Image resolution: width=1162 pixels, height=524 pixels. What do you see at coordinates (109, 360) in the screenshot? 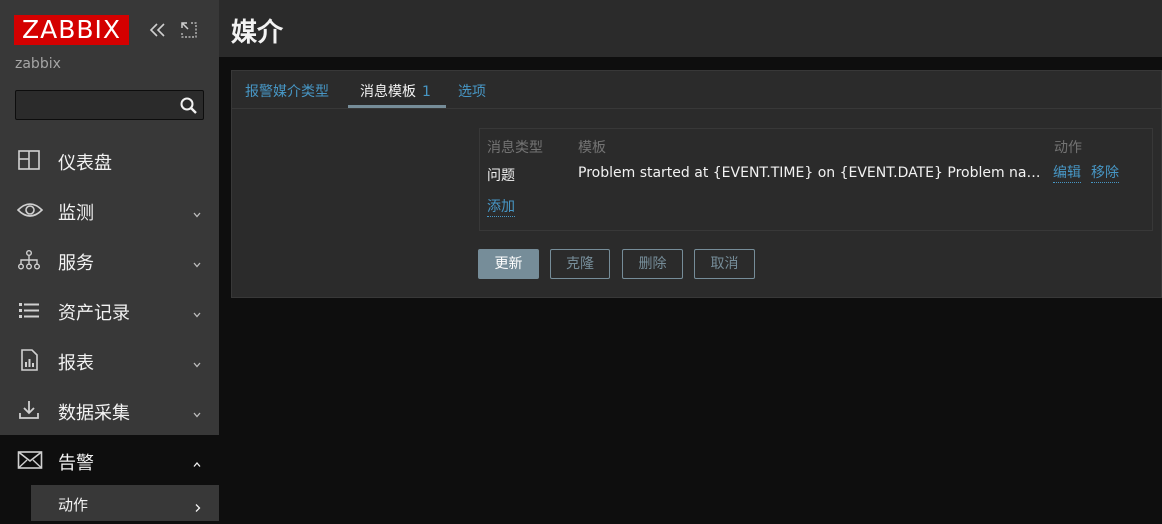
I see `menu-item-reports: 报表` at bounding box center [109, 360].